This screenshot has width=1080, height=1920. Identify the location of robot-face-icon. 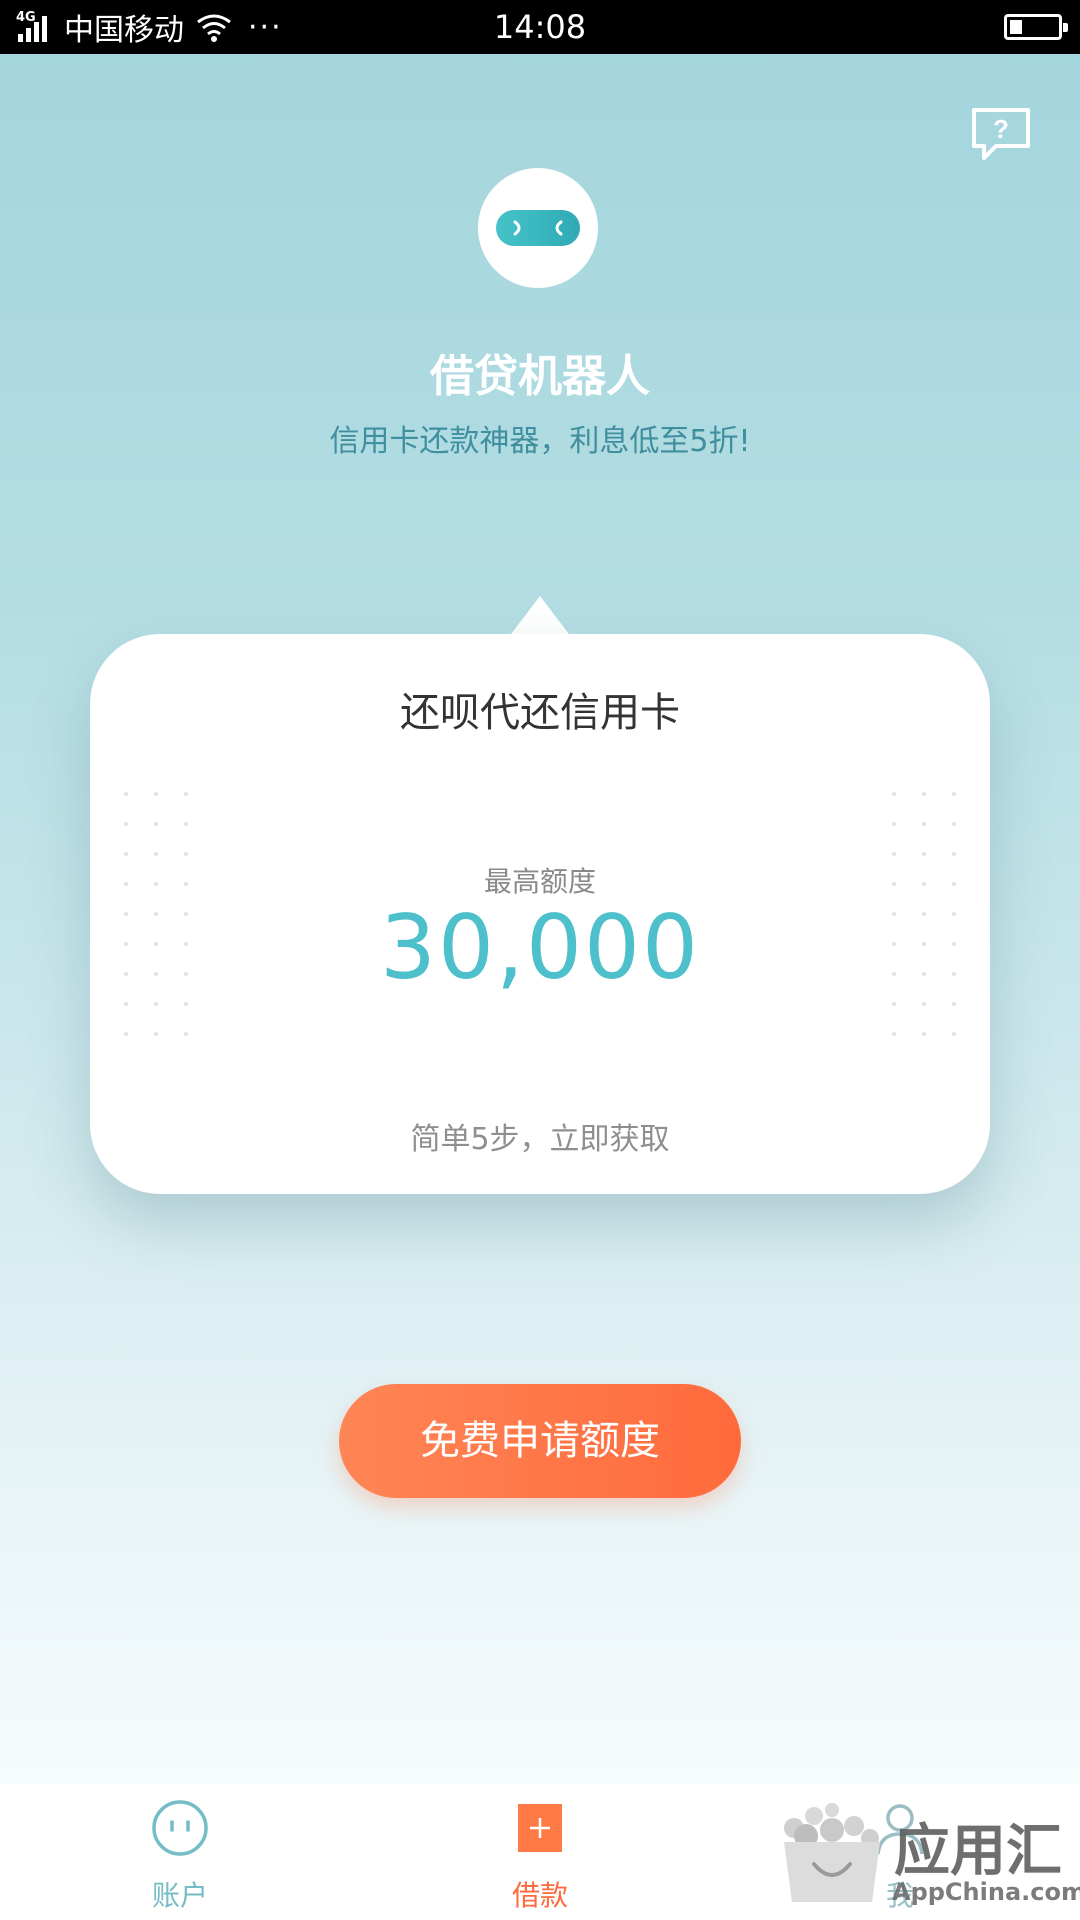
(538, 228).